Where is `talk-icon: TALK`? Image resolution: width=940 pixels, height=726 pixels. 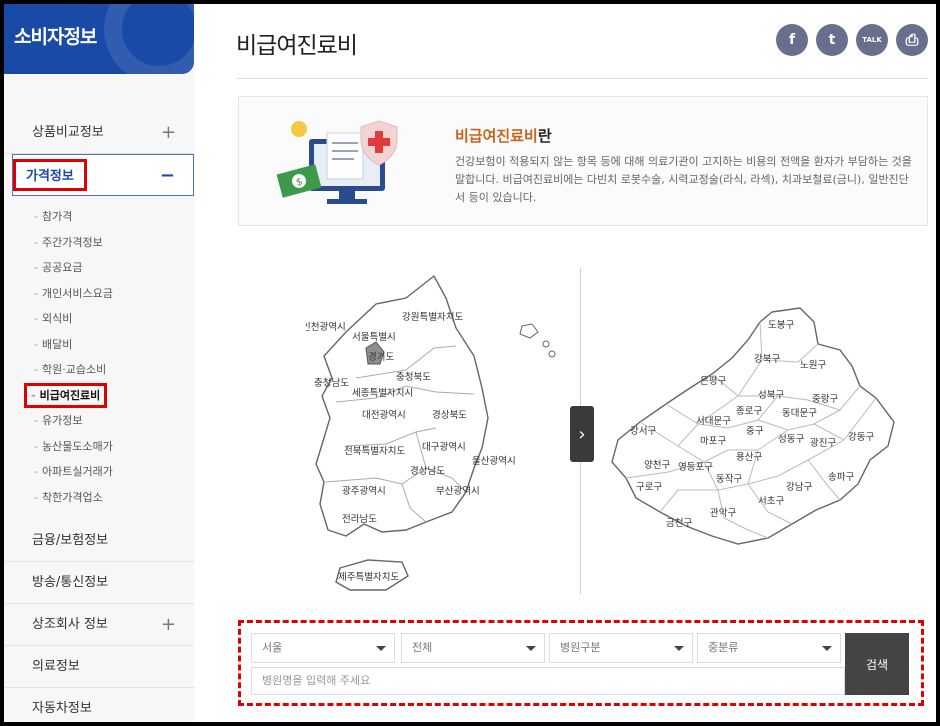
talk-icon: TALK is located at coordinates (872, 40).